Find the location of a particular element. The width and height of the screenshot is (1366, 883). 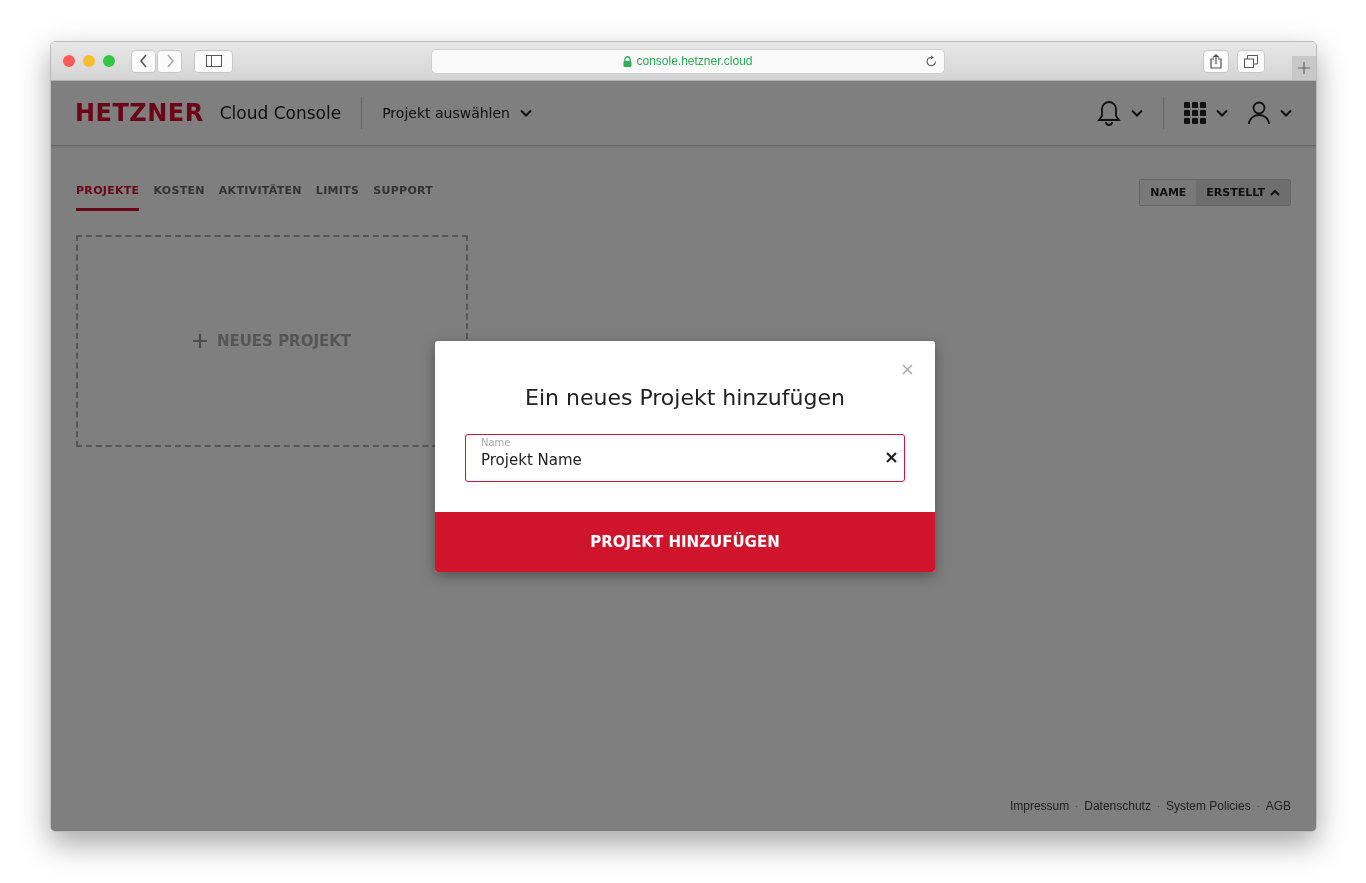

sort-button: ERSTELLT is located at coordinates (1243, 192).